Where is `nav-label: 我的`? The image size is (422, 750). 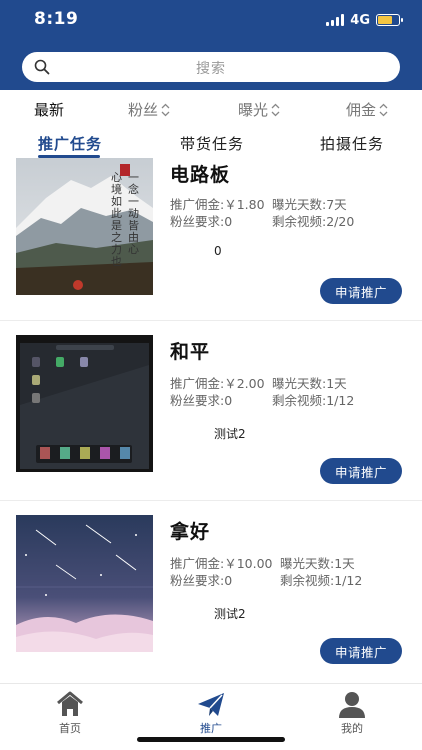 nav-label: 我的 is located at coordinates (352, 728).